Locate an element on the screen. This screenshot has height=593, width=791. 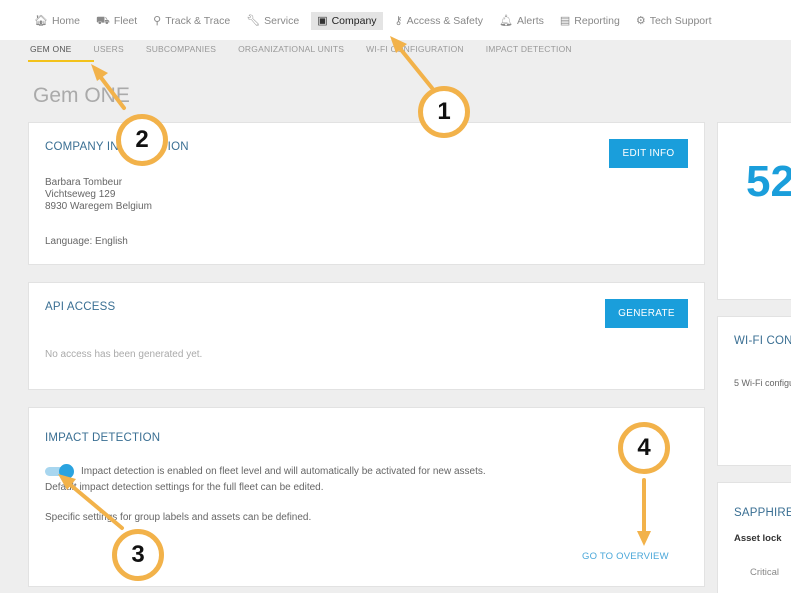
callout-badge-4: 4 is located at coordinates (644, 448).